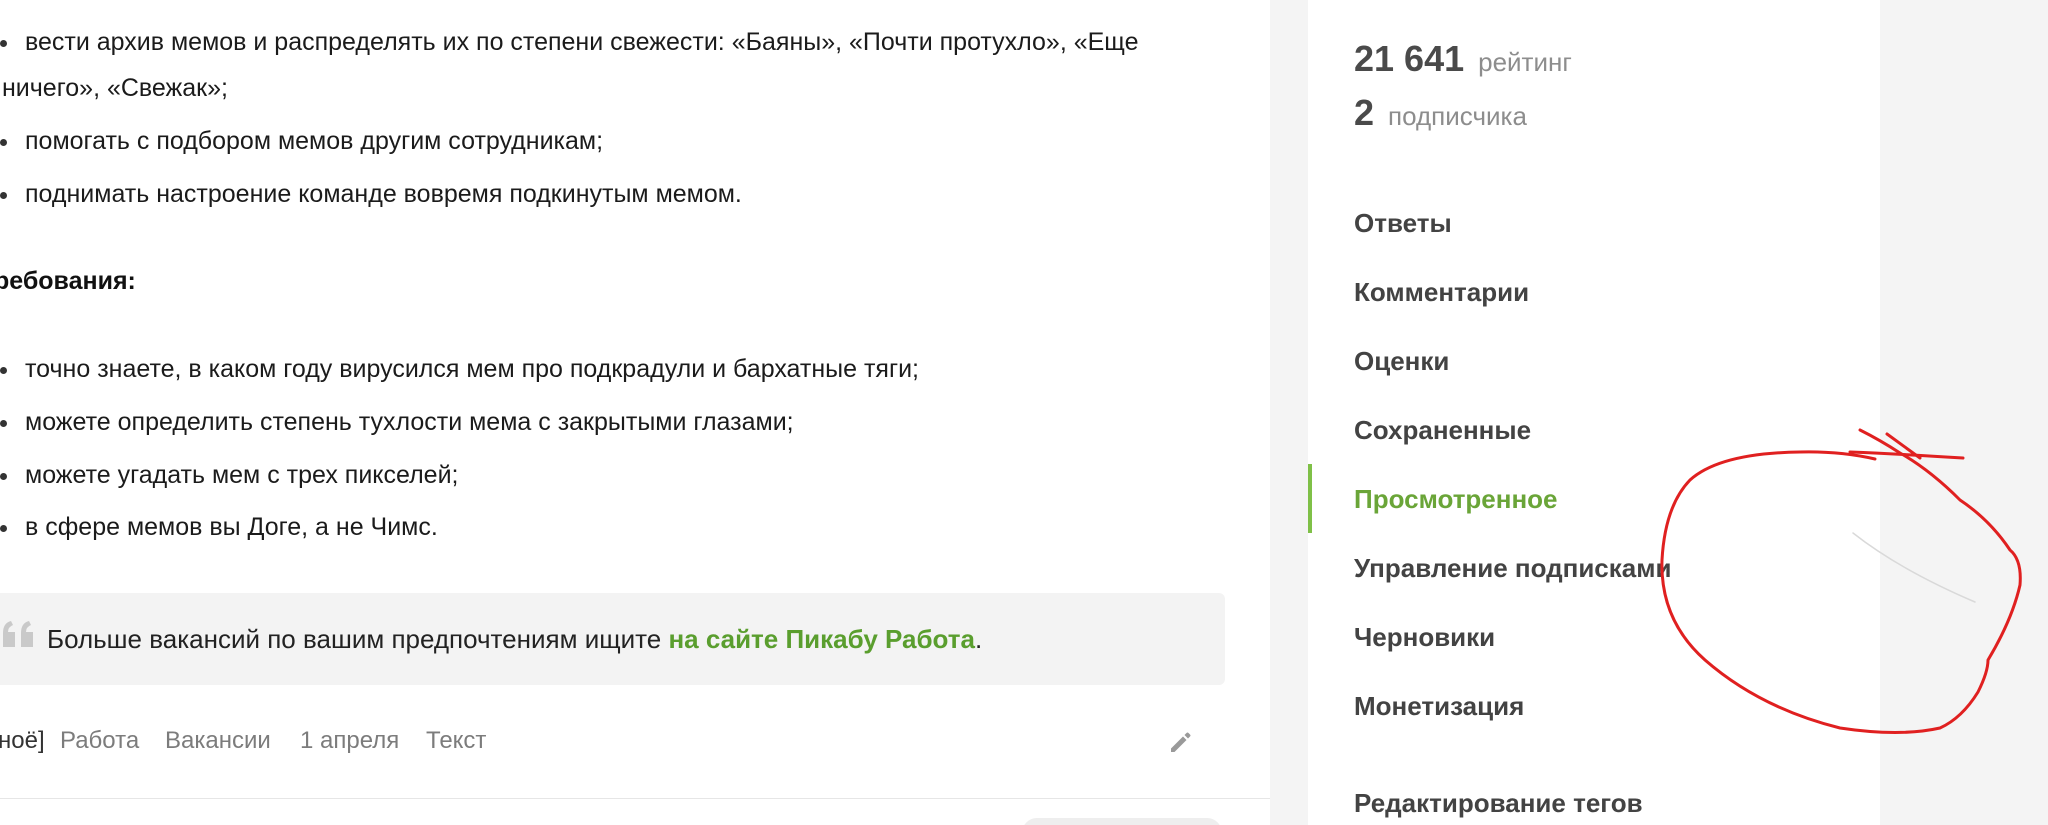 This screenshot has width=2048, height=825. I want to click on quote-icon, so click(18, 634).